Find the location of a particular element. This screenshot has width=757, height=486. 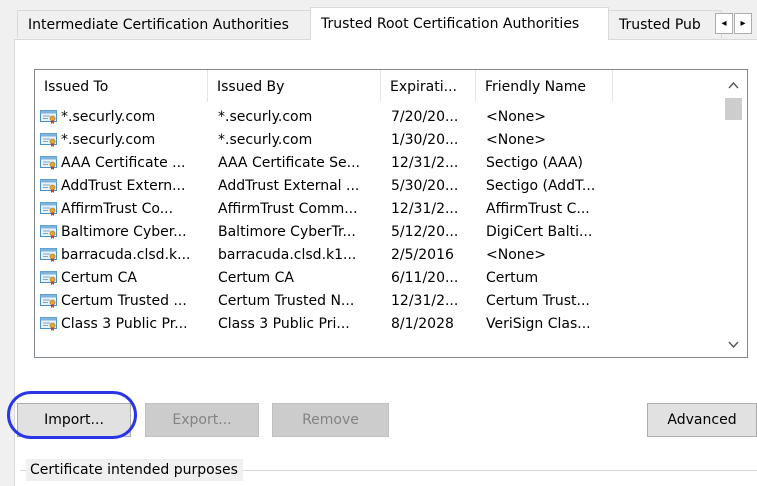

chevron-right-icon: ▸ is located at coordinates (743, 23).